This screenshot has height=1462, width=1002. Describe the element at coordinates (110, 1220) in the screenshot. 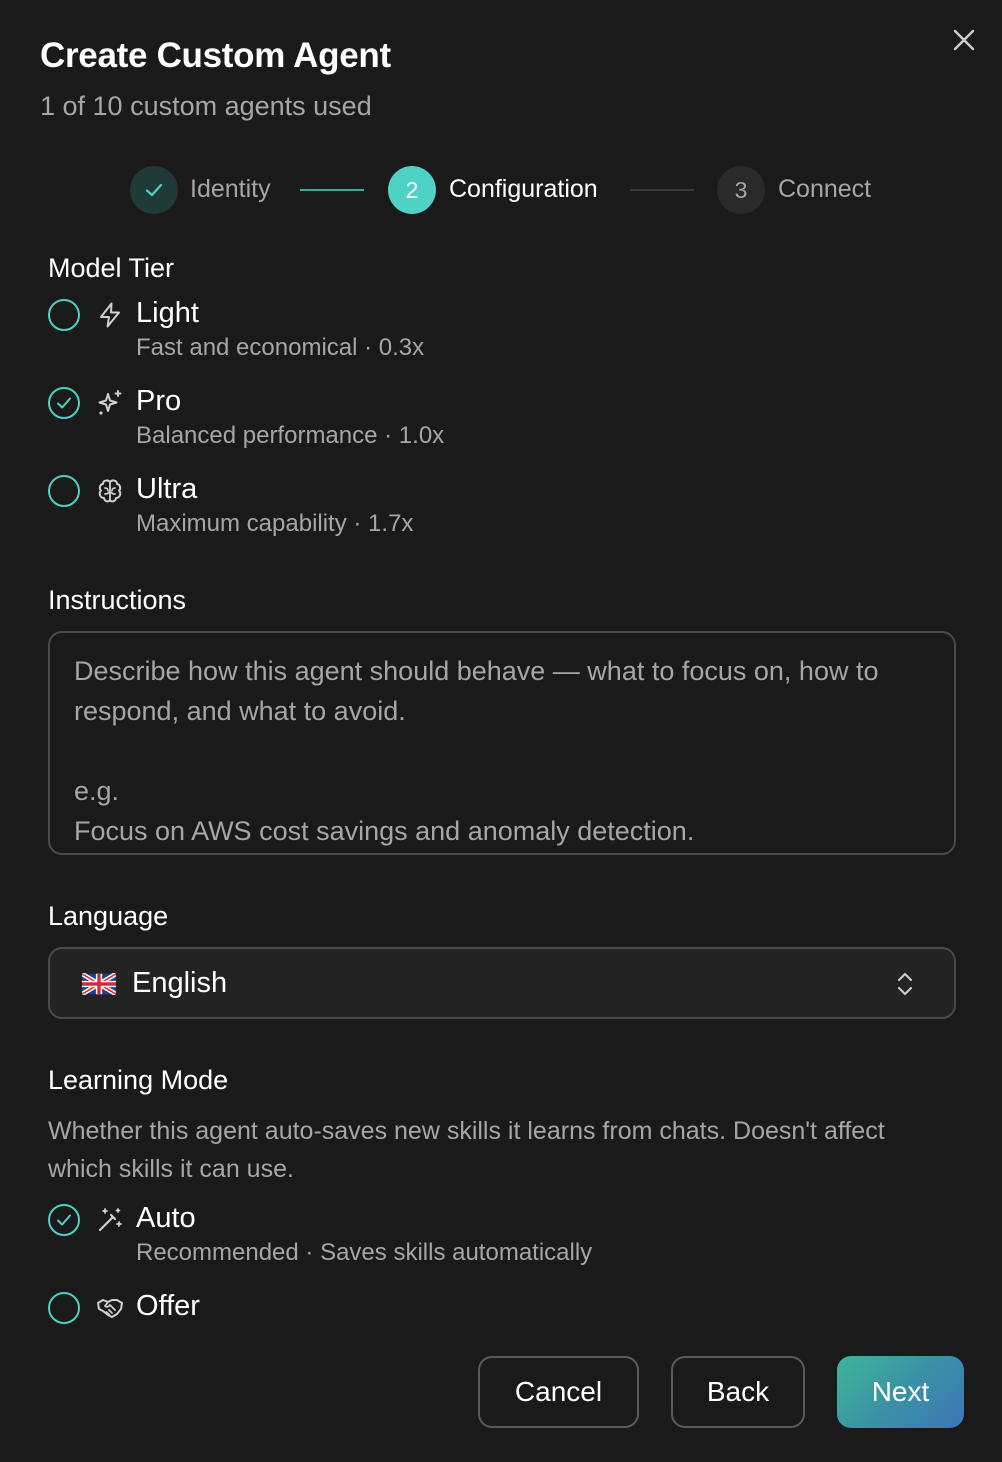

I see `magic-wand-icon` at that location.